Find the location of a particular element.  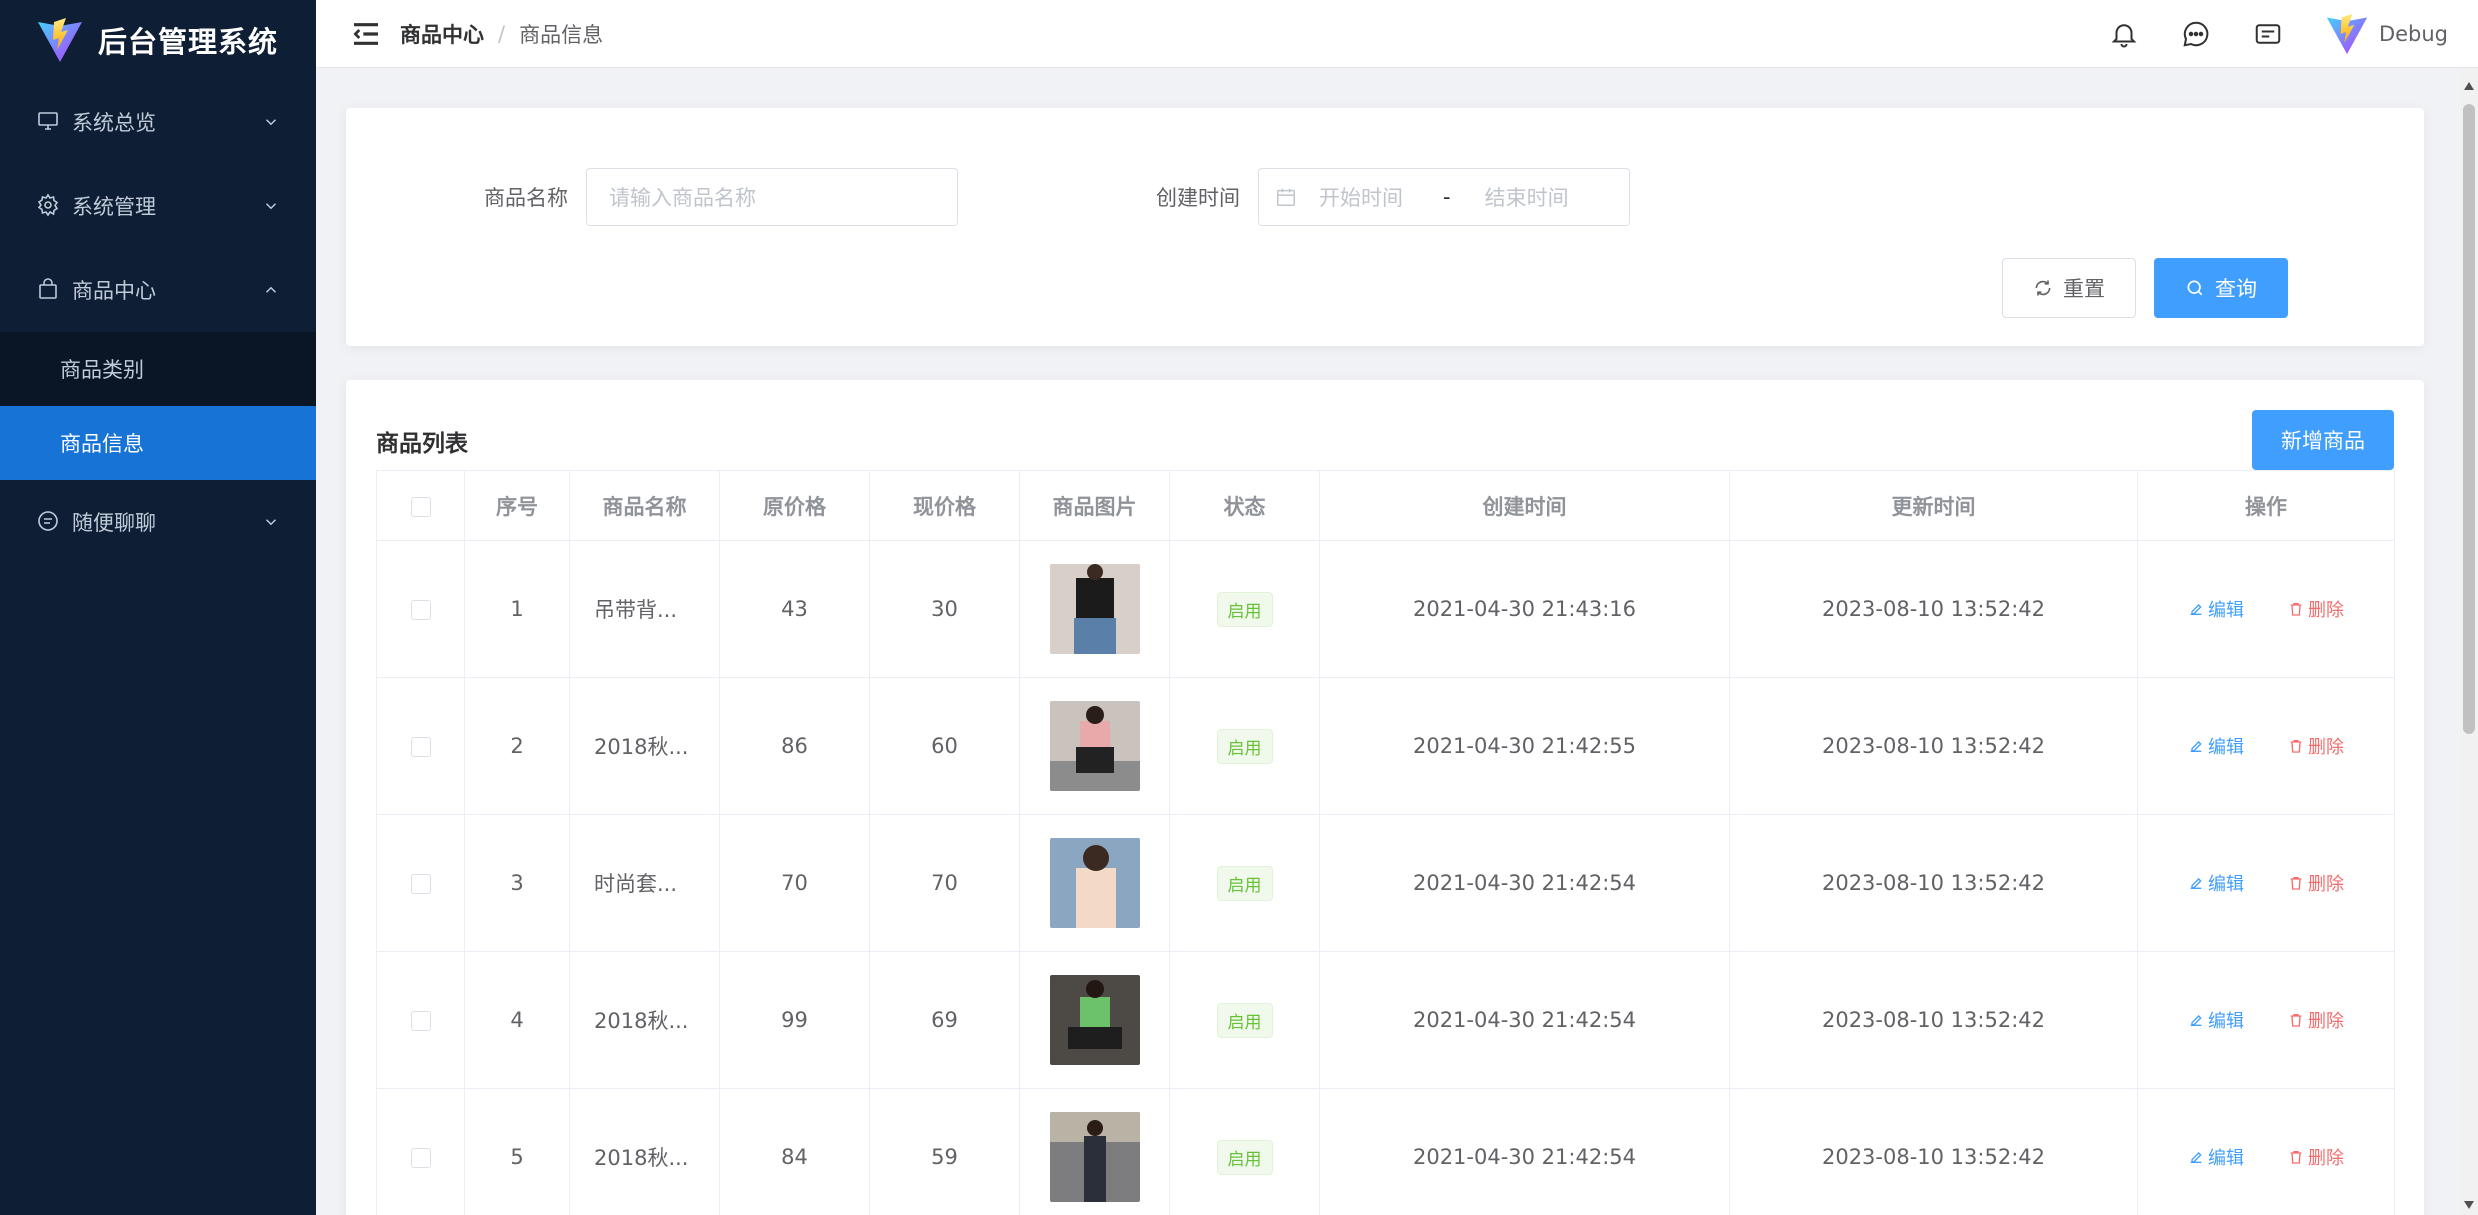

current-price-cell: 30 is located at coordinates (944, 609).